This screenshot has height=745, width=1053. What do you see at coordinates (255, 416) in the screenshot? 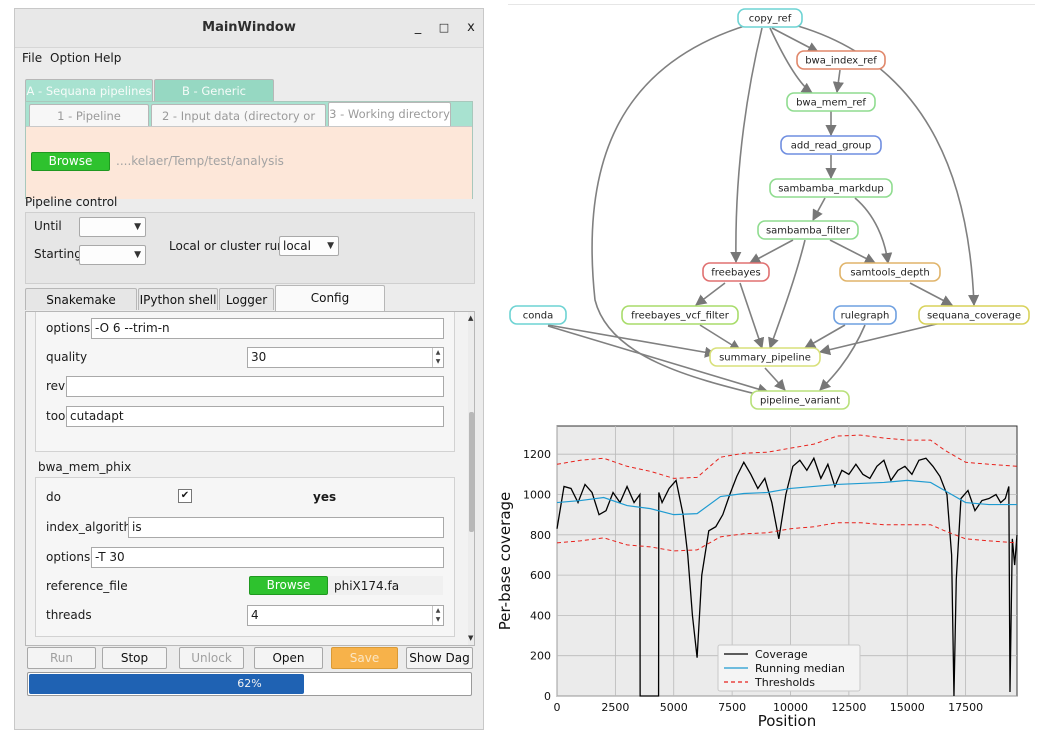
I see `tool-field: cutadapt` at bounding box center [255, 416].